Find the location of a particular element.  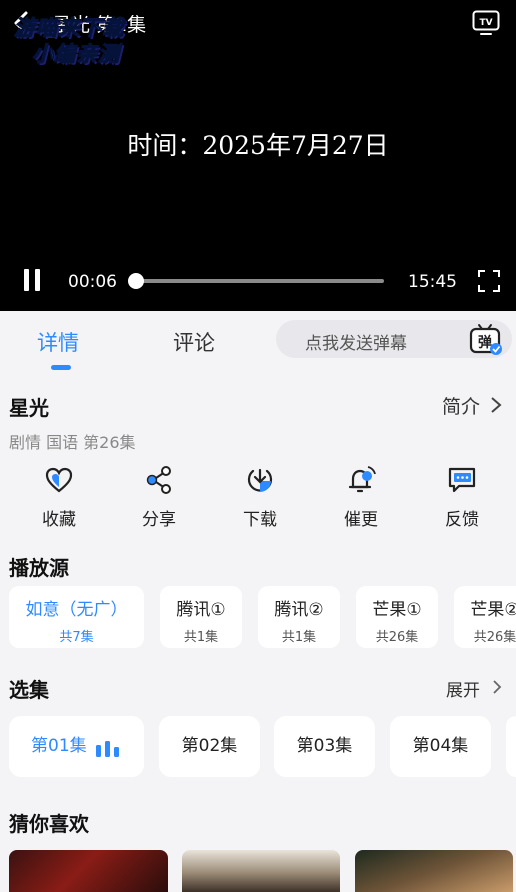

svg-text: TV is located at coordinates (485, 23).